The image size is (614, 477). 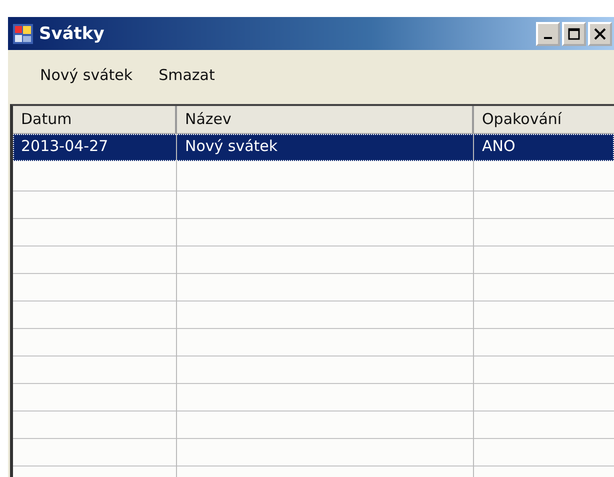 What do you see at coordinates (23, 33) in the screenshot?
I see `app-icon` at bounding box center [23, 33].